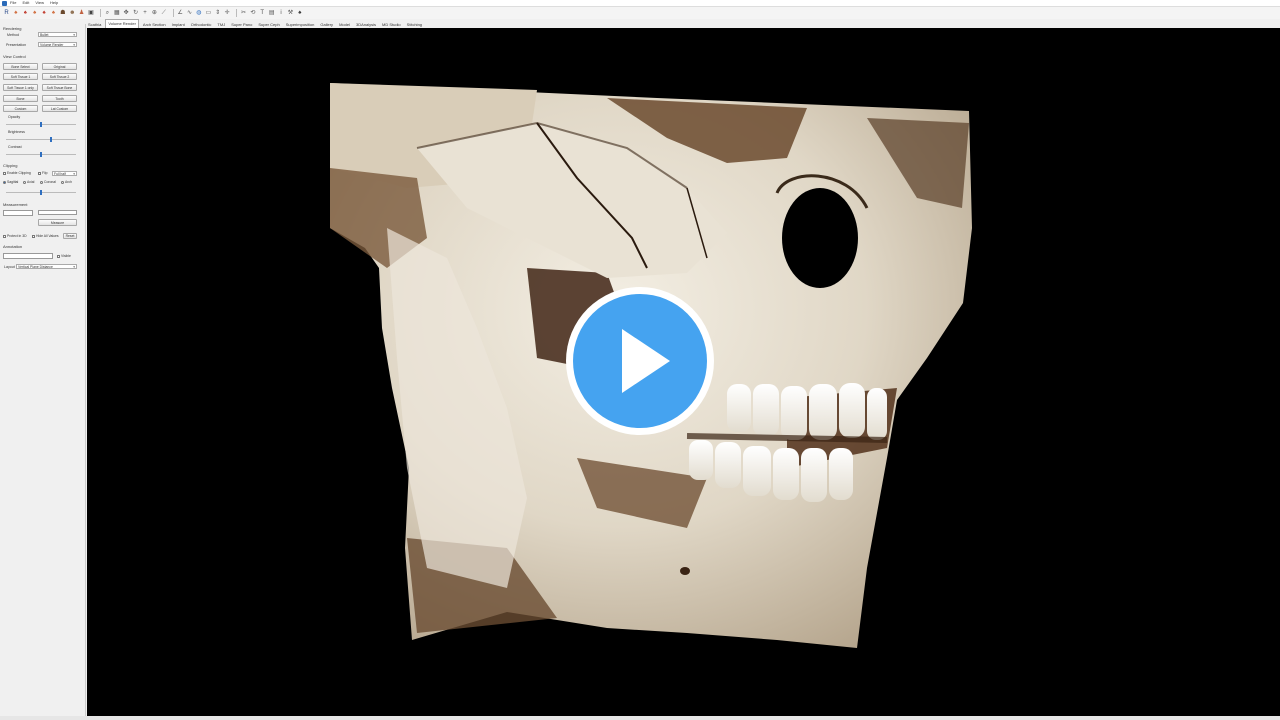  Describe the element at coordinates (262, 13) in the screenshot. I see `text-icon: T` at that location.